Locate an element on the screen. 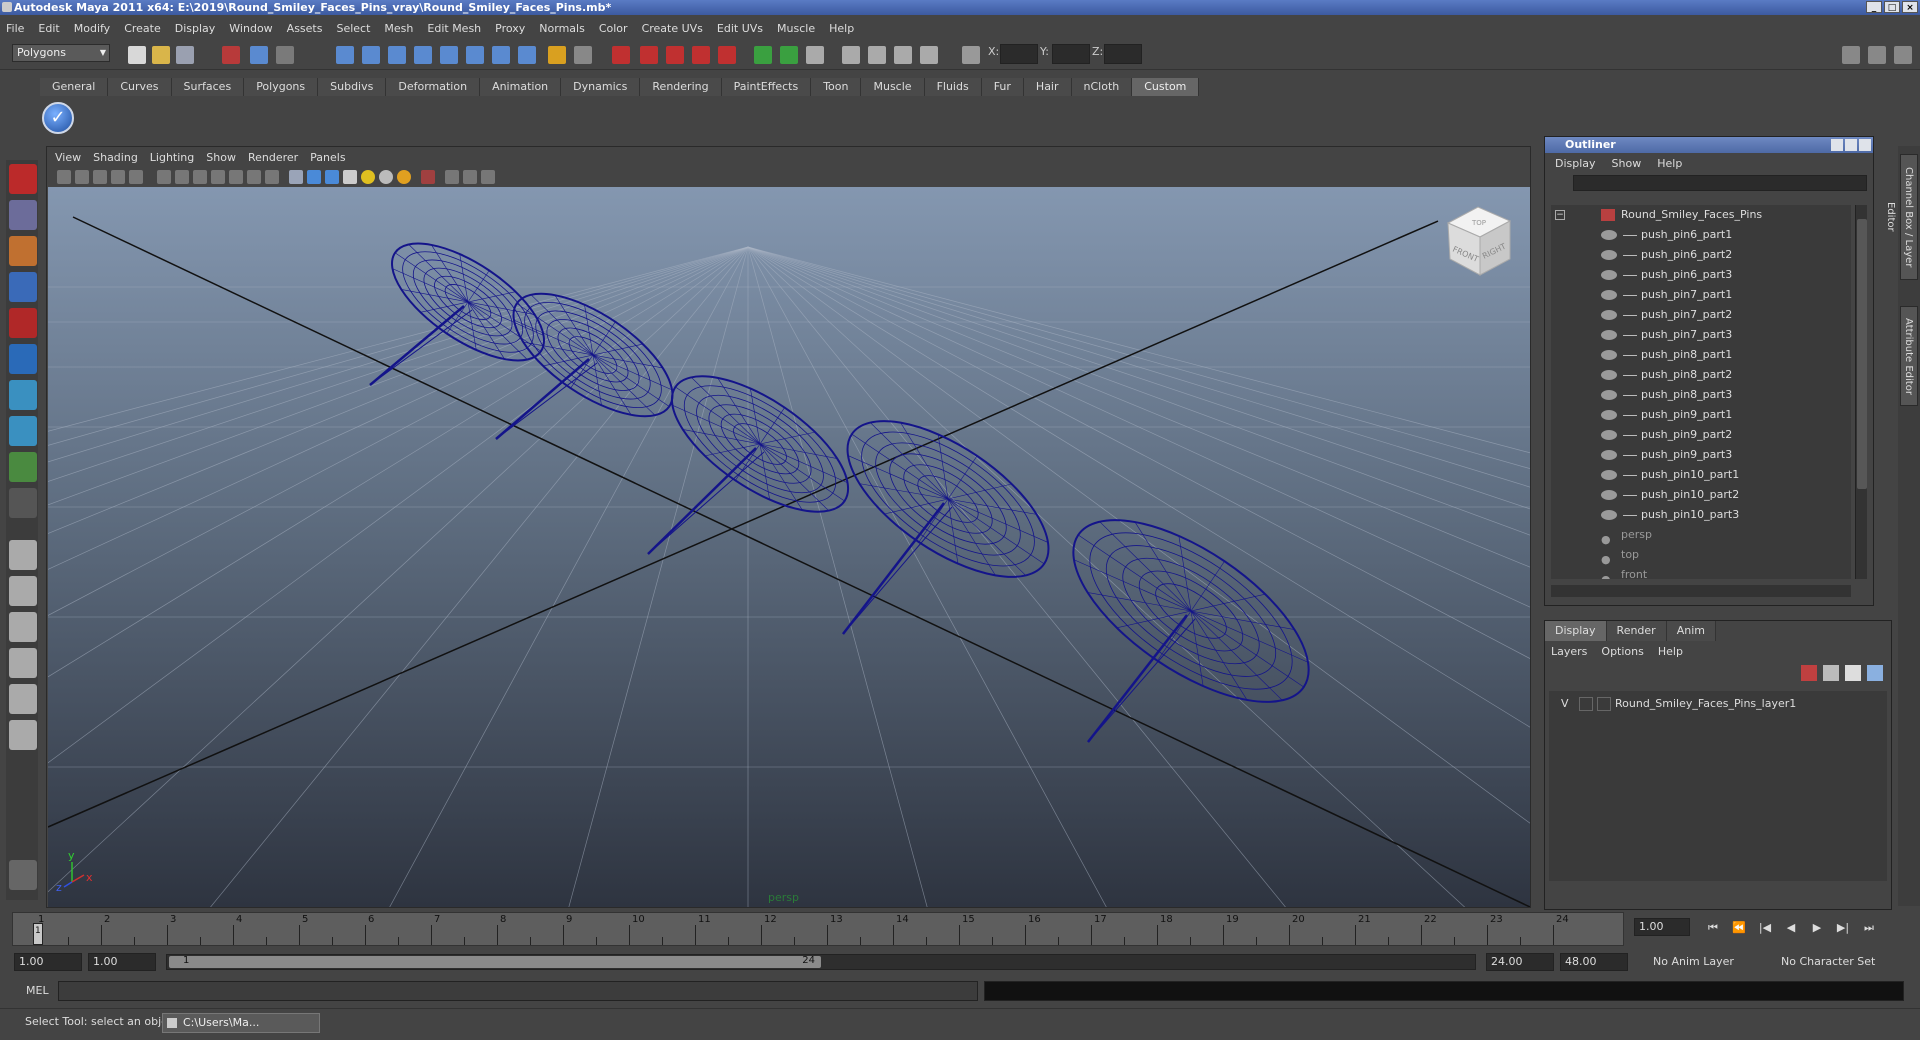 Image resolution: width=1920 pixels, height=1040 pixels. render-settings-icon is located at coordinates (851, 55).